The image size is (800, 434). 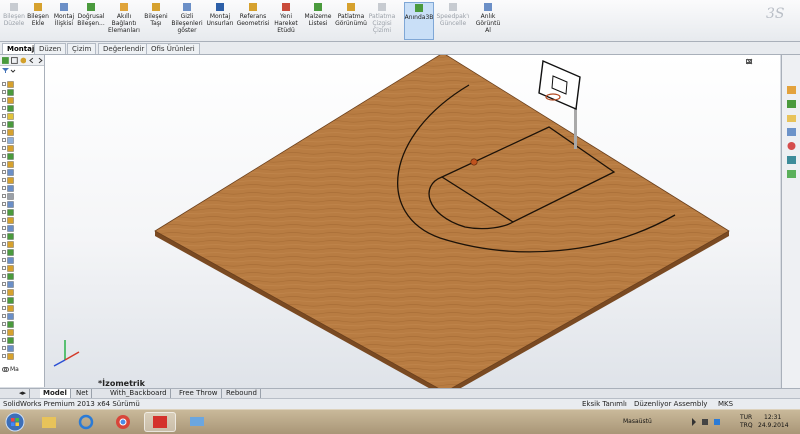 What do you see at coordinates (23, 393) in the screenshot?
I see `scroll-arrows: ◂▸` at bounding box center [23, 393].